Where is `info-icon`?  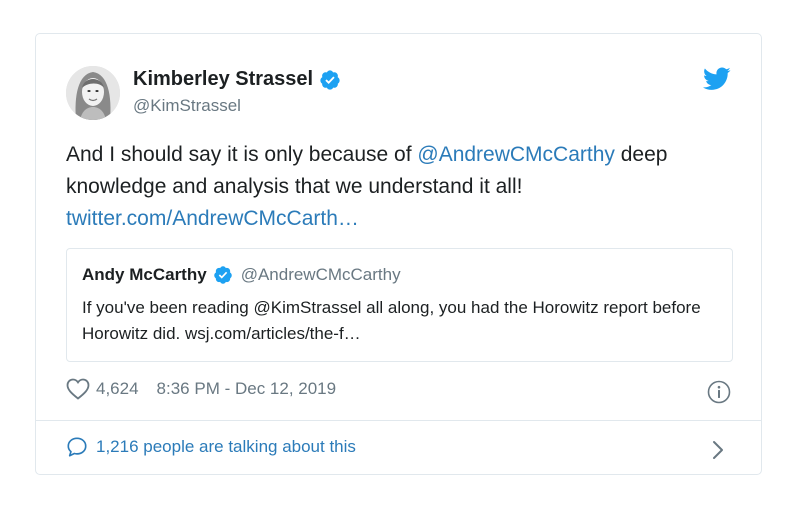 info-icon is located at coordinates (719, 392).